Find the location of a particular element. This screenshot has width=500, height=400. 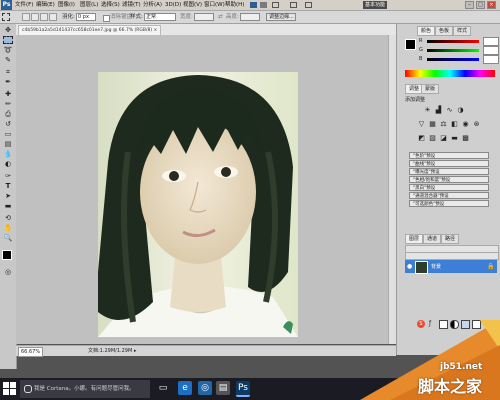

menu-edit: 编辑(E) is located at coordinates (45, 5).